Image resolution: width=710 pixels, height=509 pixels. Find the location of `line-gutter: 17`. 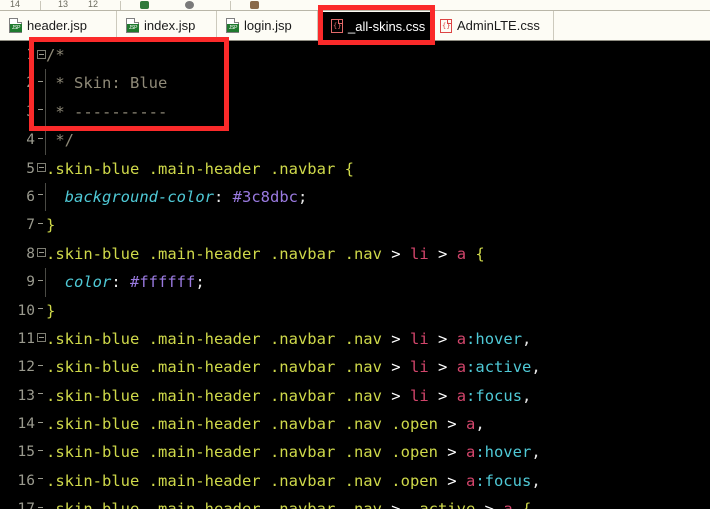

line-gutter: 17 is located at coordinates (23, 502).